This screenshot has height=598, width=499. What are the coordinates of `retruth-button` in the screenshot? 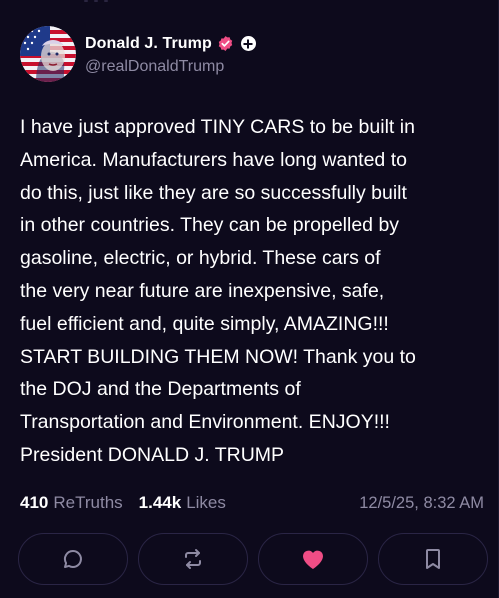 It's located at (193, 559).